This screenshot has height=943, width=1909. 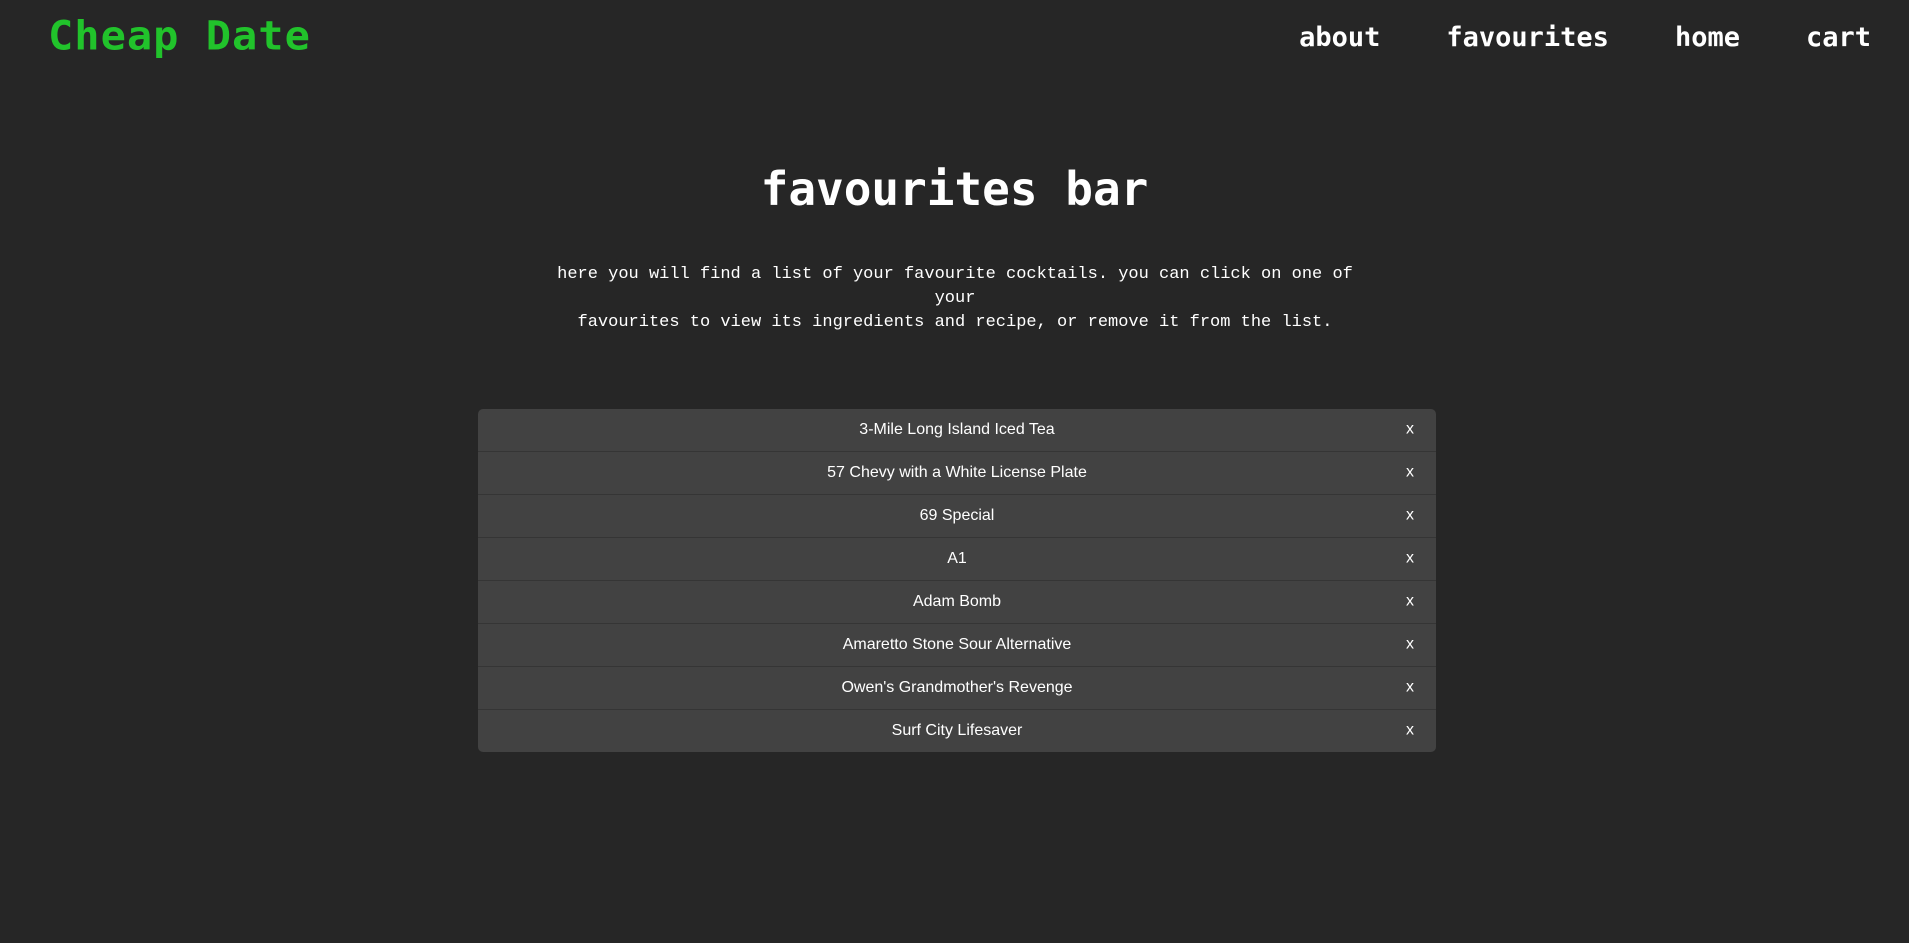 I want to click on favourite-name: 57 Chevy with a White License Plate, so click(x=957, y=473).